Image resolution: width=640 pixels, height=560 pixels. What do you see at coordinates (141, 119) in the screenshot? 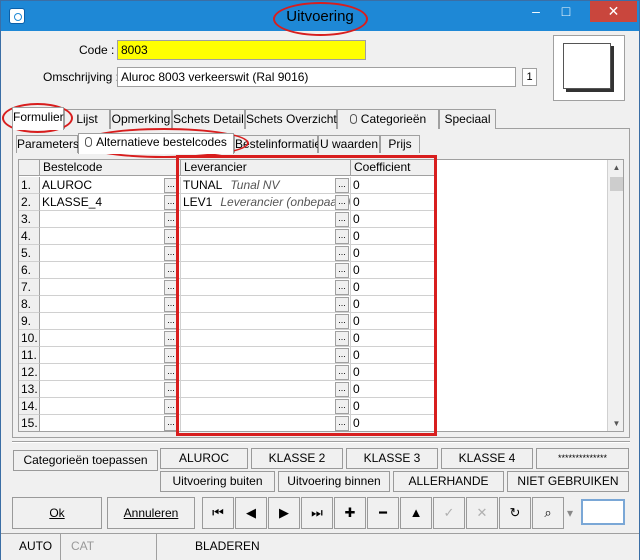
I see `tab-opmerking: Opmerking` at bounding box center [141, 119].